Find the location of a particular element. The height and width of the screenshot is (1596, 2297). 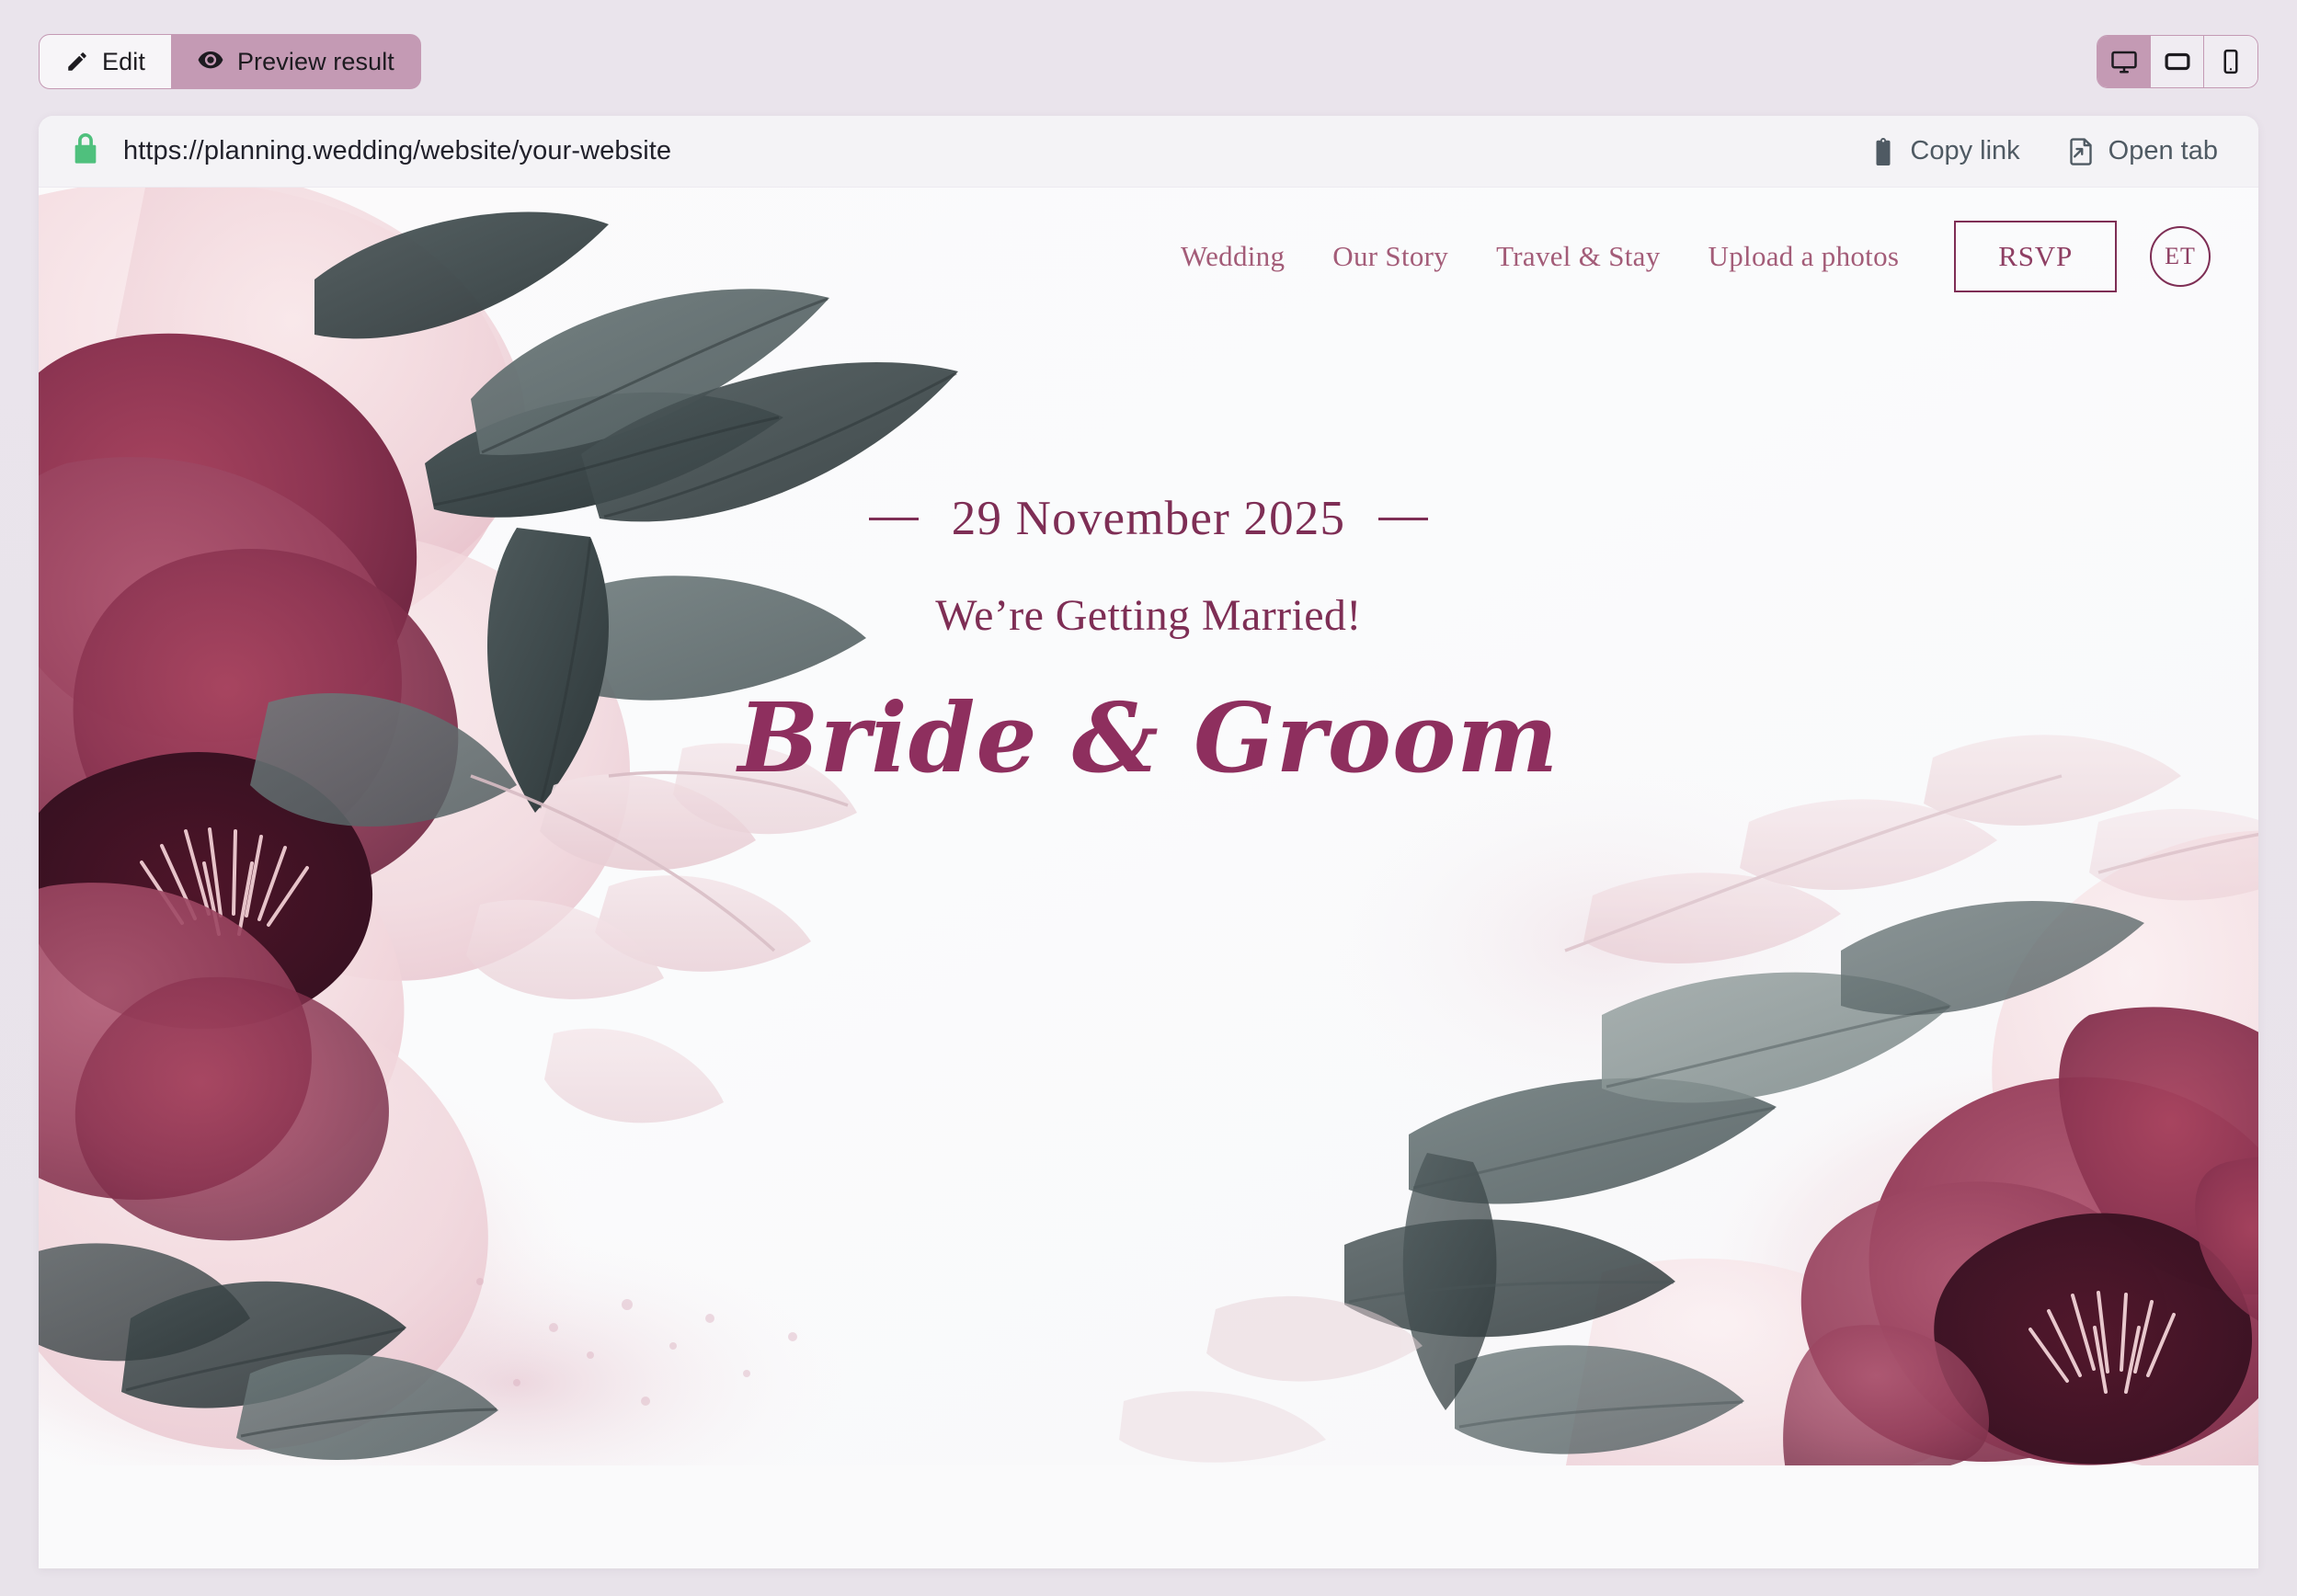

clipboard-icon is located at coordinates (1883, 151).